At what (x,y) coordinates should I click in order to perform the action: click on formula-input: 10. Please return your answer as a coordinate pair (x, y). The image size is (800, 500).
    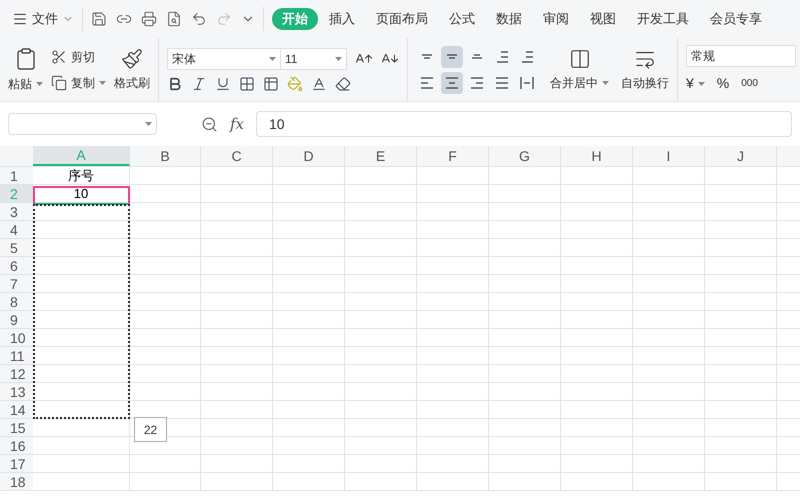
    Looking at the image, I should click on (524, 124).